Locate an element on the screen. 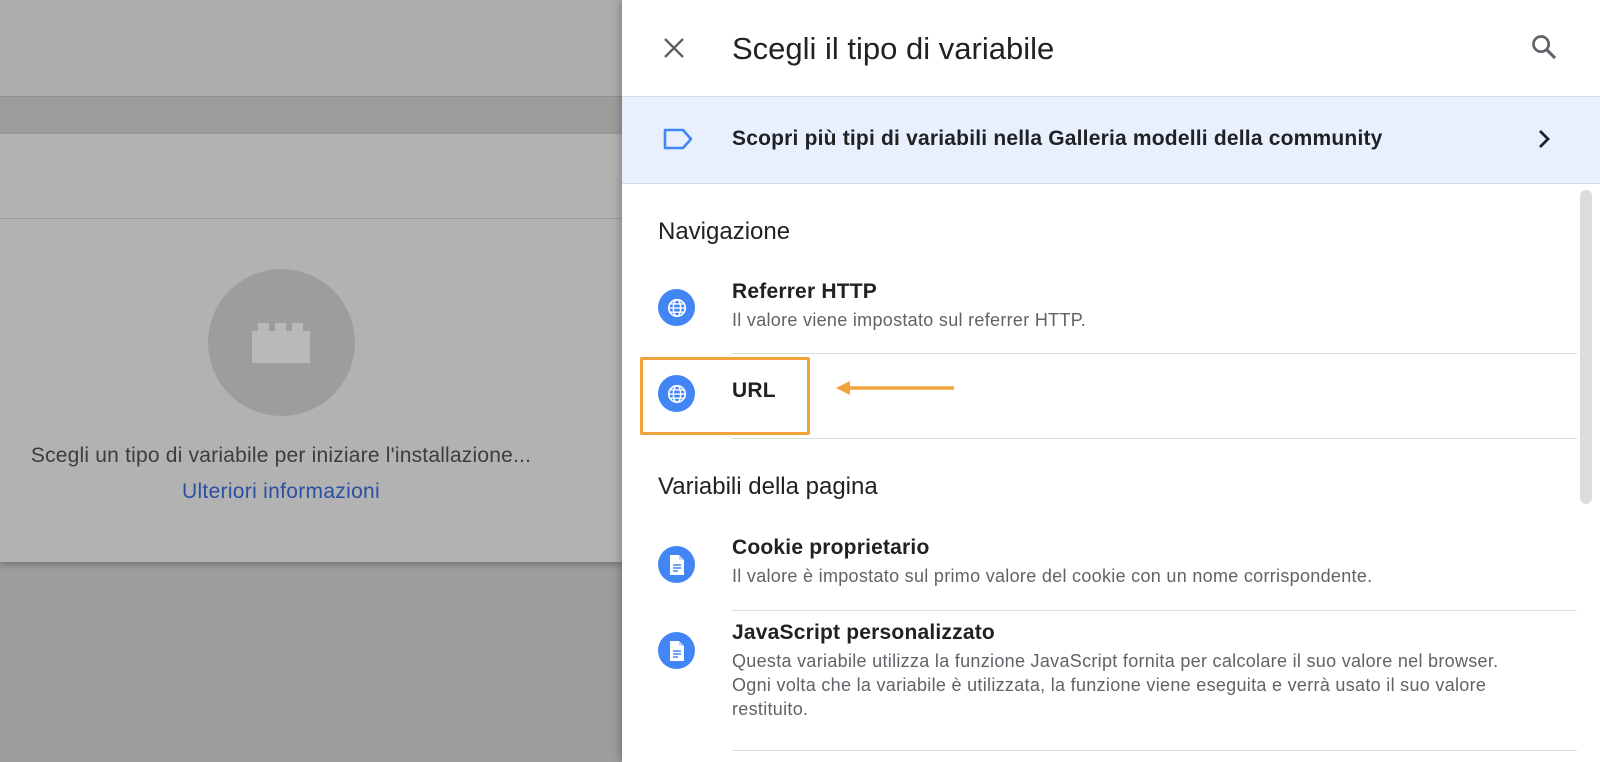 The image size is (1600, 762). close-icon is located at coordinates (674, 48).